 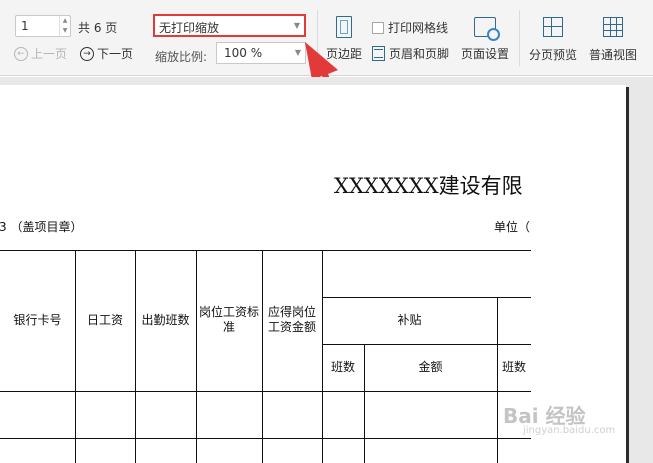 I want to click on header-payable-post-wage: 应得岗位工资金额, so click(x=291, y=319).